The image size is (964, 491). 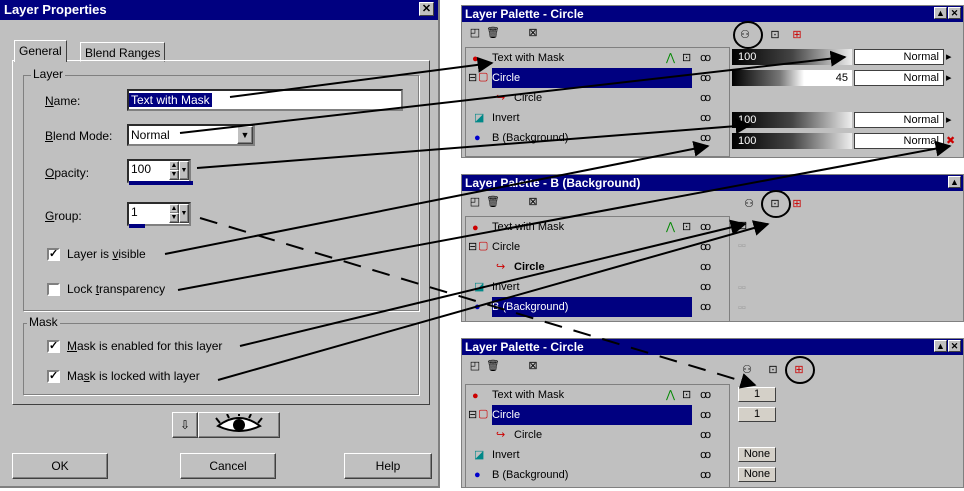 What do you see at coordinates (513, 92) in the screenshot?
I see `arrow-blend-mode` at bounding box center [513, 92].